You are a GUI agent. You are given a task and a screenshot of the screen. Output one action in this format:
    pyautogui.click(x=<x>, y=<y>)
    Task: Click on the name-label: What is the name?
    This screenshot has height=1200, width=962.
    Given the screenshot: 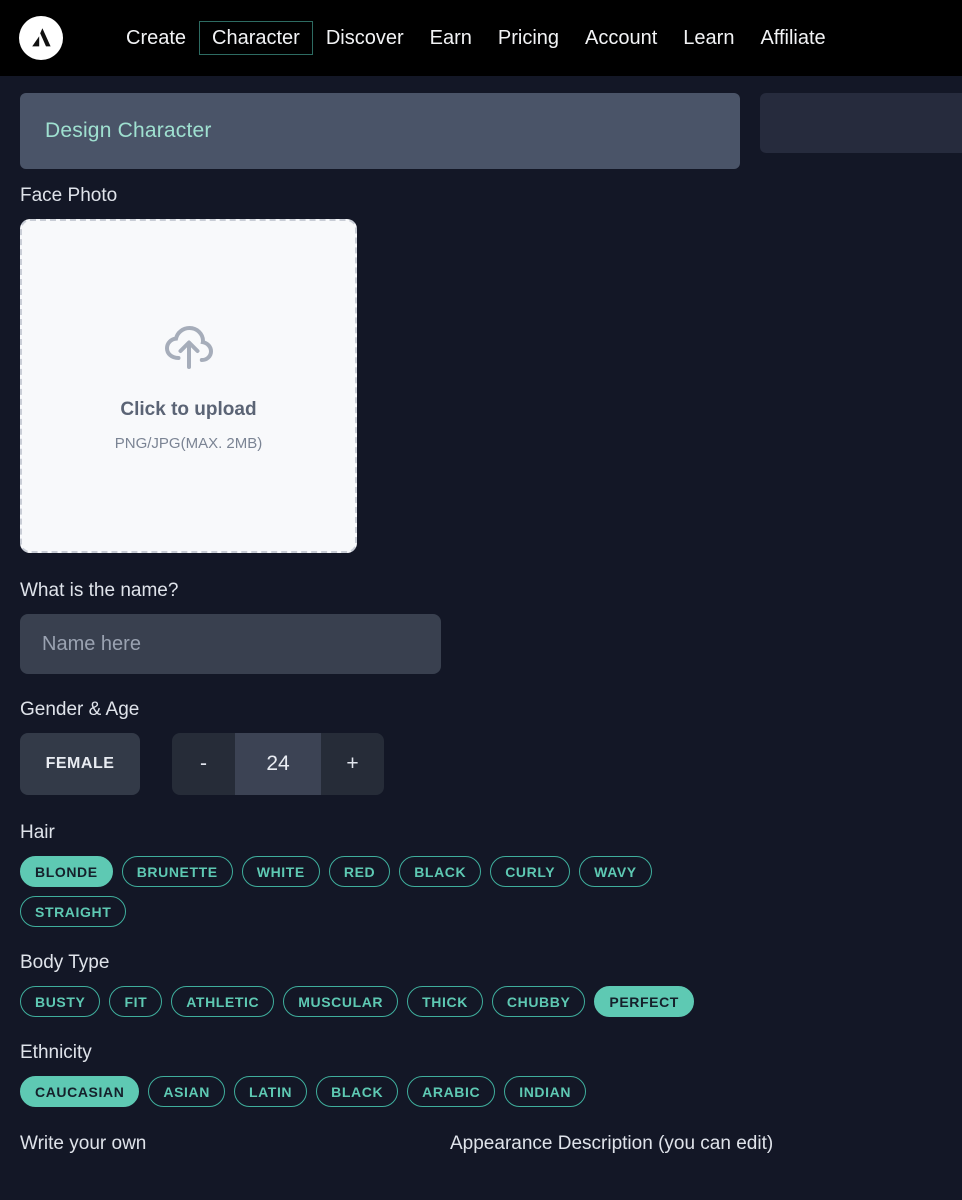 What is the action you would take?
    pyautogui.click(x=99, y=590)
    